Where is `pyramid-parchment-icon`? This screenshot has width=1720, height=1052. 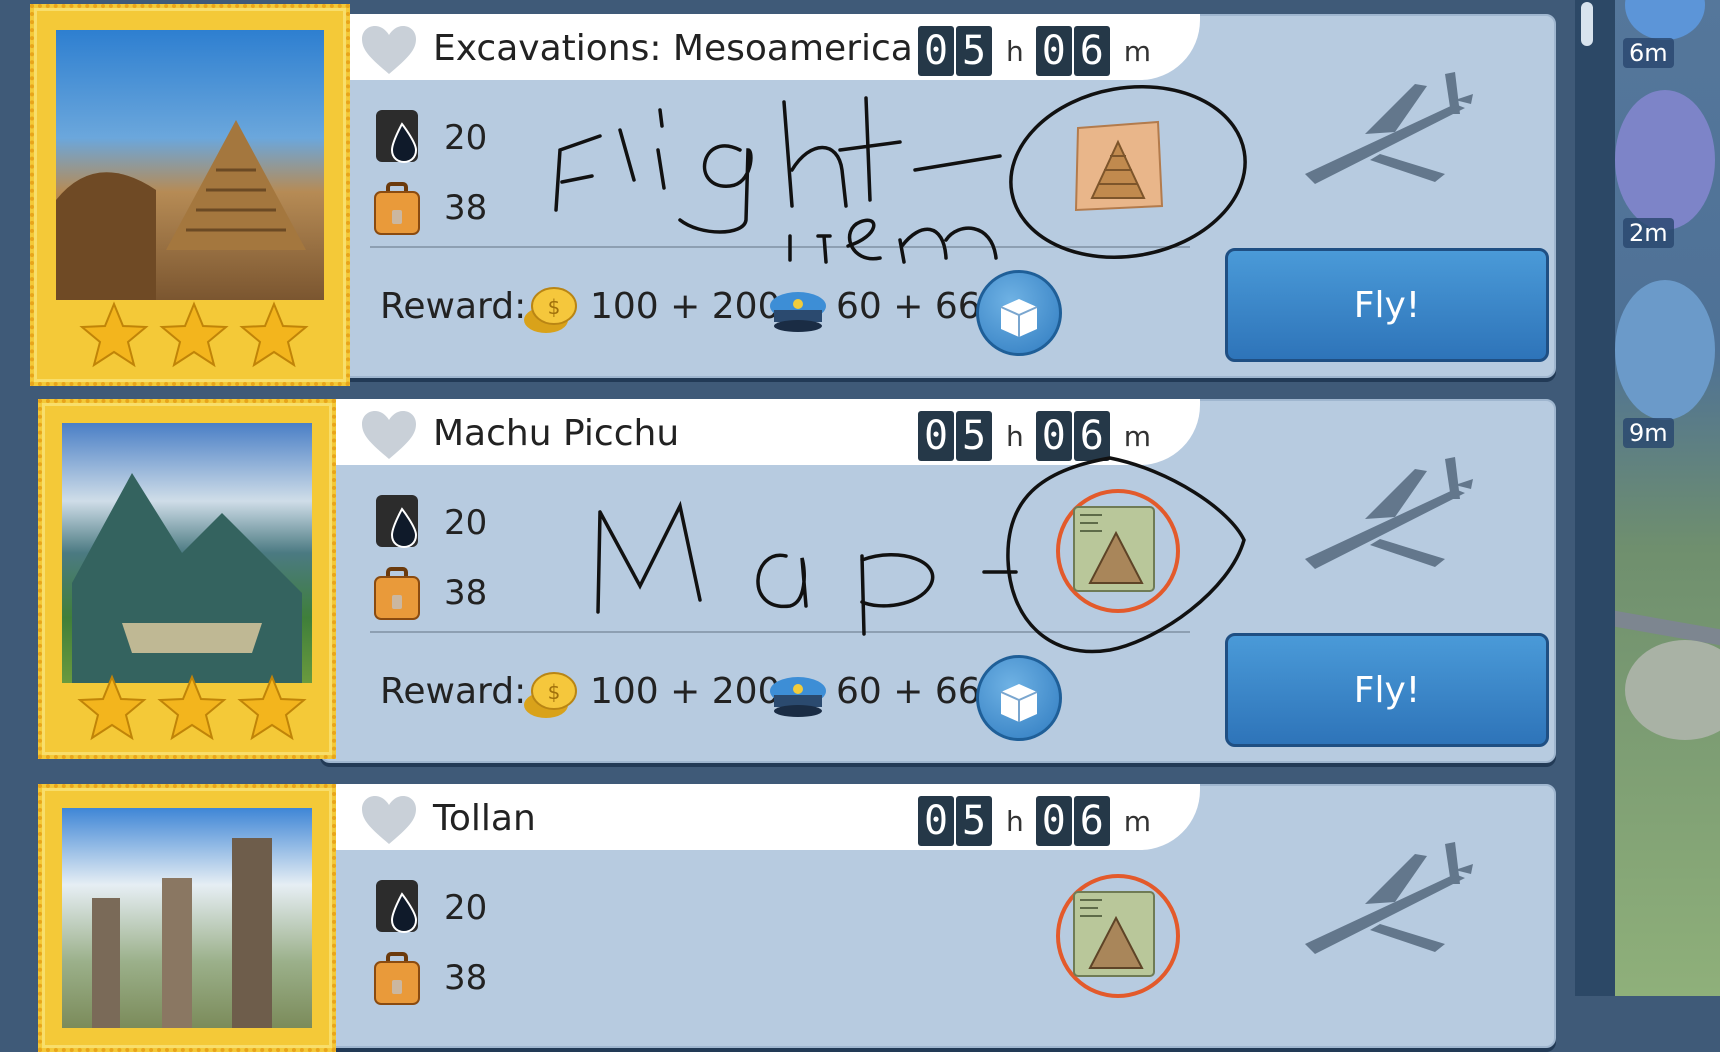 pyramid-parchment-icon is located at coordinates (1118, 168).